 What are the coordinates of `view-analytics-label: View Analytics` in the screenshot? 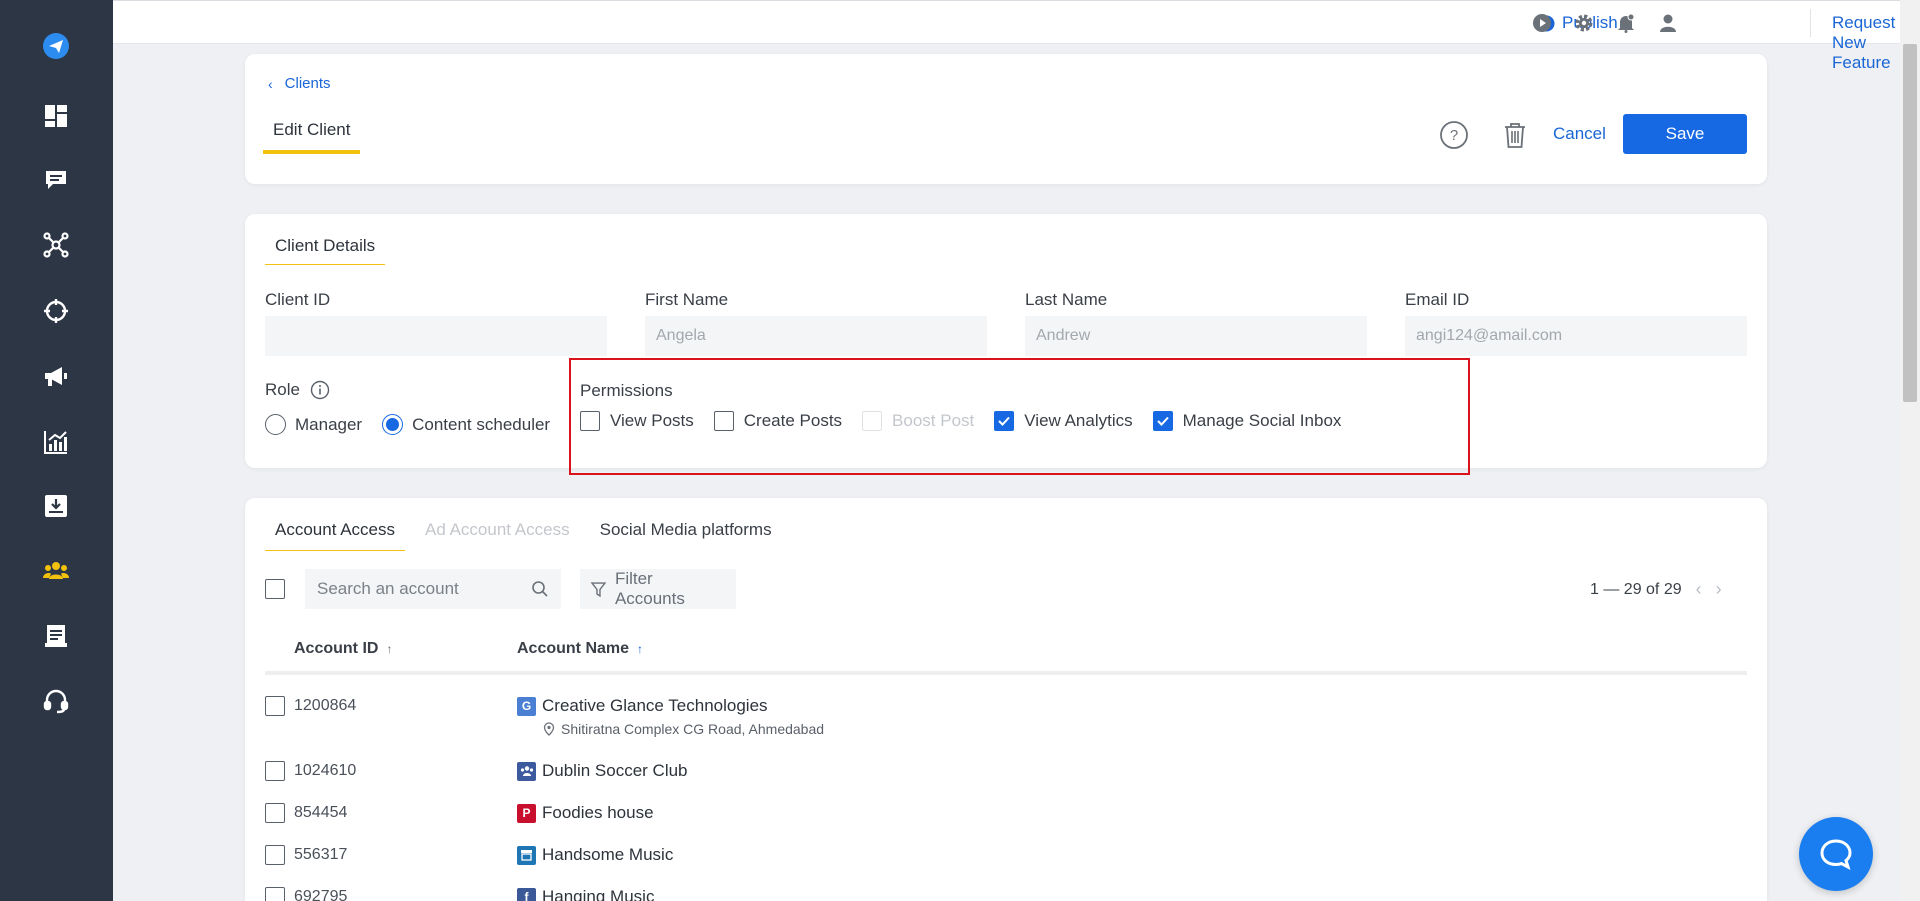 It's located at (1078, 420).